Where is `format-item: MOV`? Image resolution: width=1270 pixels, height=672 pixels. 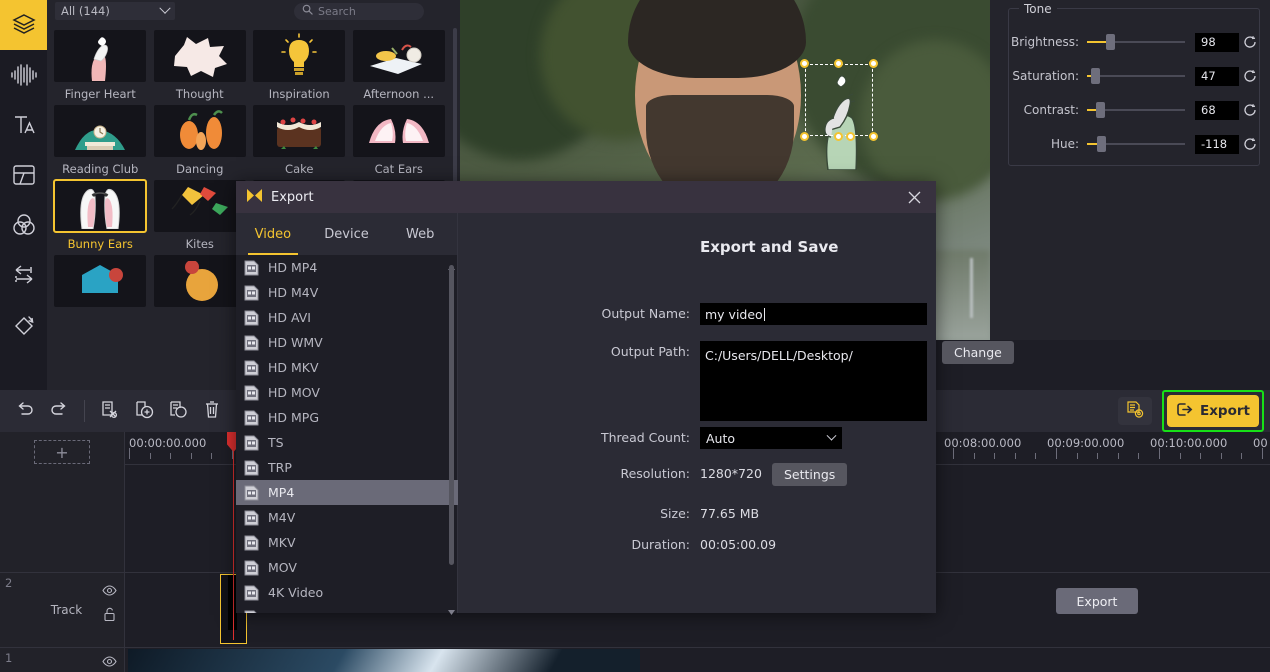 format-item: MOV is located at coordinates (347, 567).